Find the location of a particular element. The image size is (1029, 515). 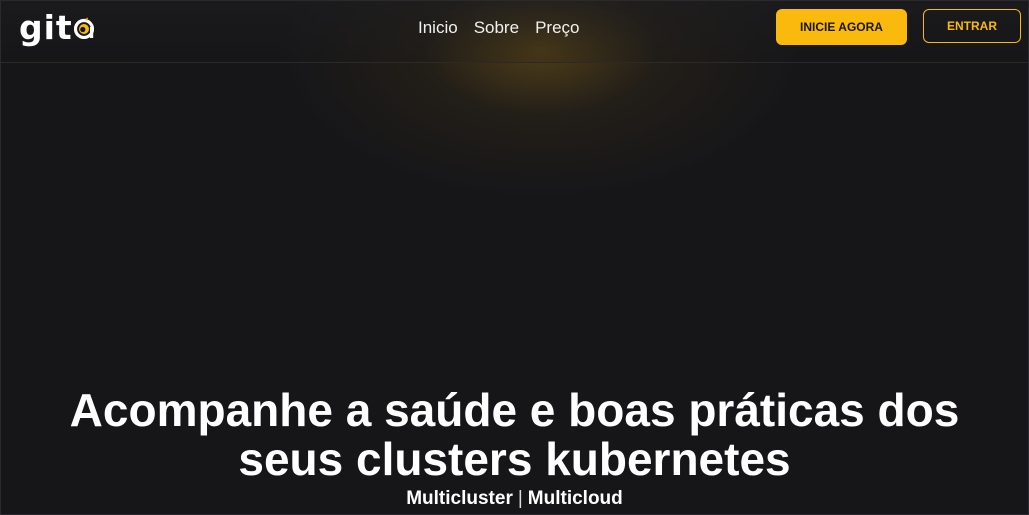

logo-wordmark: git is located at coordinates (46, 27).